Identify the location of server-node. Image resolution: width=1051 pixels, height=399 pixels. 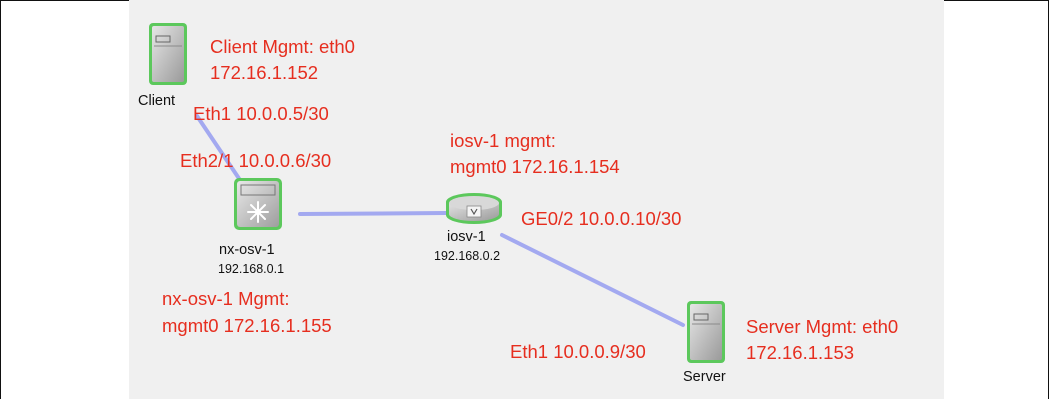
(708, 333).